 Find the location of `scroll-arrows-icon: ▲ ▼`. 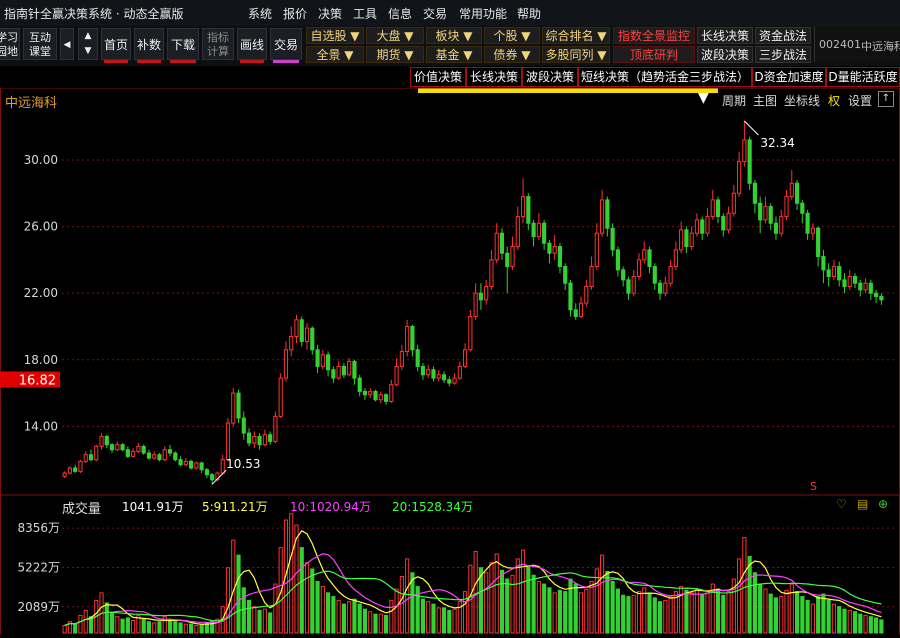

scroll-arrows-icon: ▲ ▼ is located at coordinates (88, 44).